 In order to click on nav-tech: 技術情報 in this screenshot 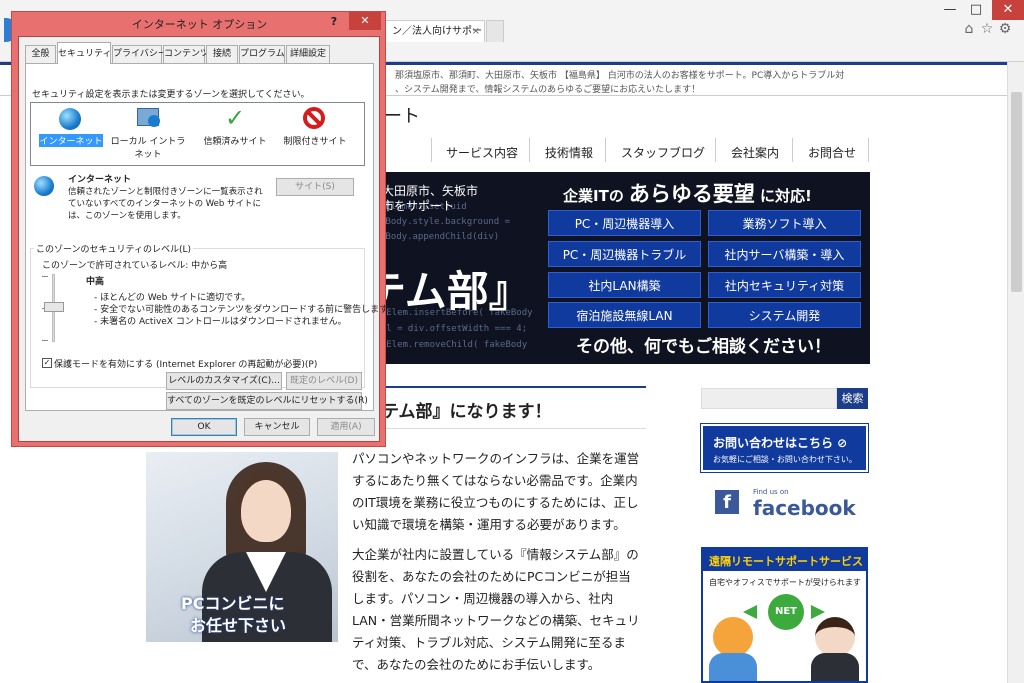, I will do `click(569, 152)`.